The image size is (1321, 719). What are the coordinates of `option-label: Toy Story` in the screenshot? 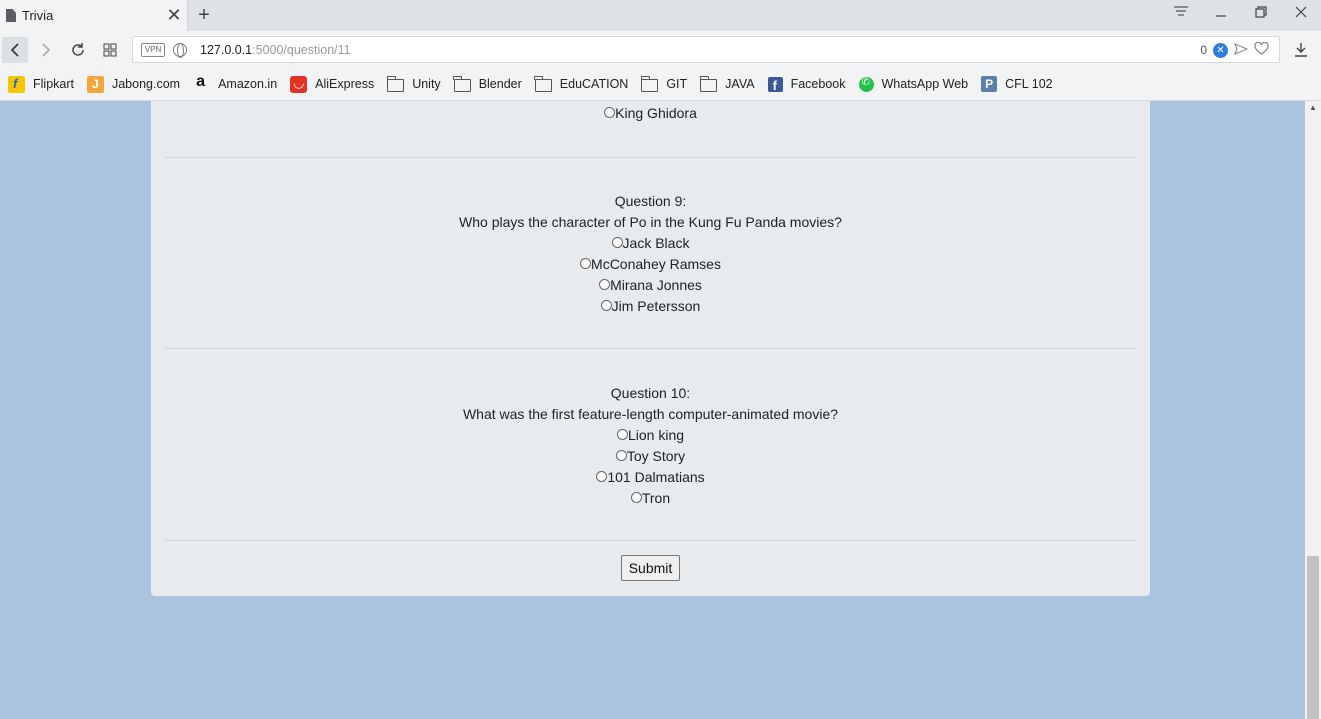 It's located at (656, 456).